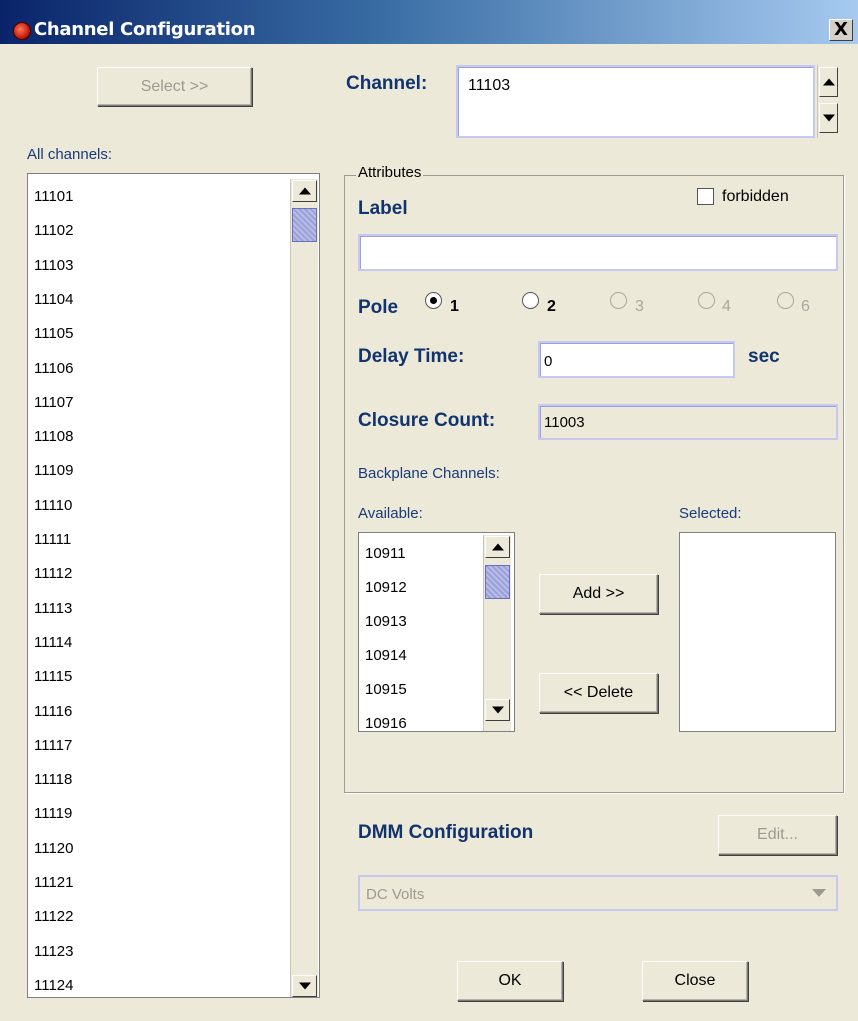 This screenshot has height=1021, width=858. I want to click on list-item: 10912, so click(386, 587).